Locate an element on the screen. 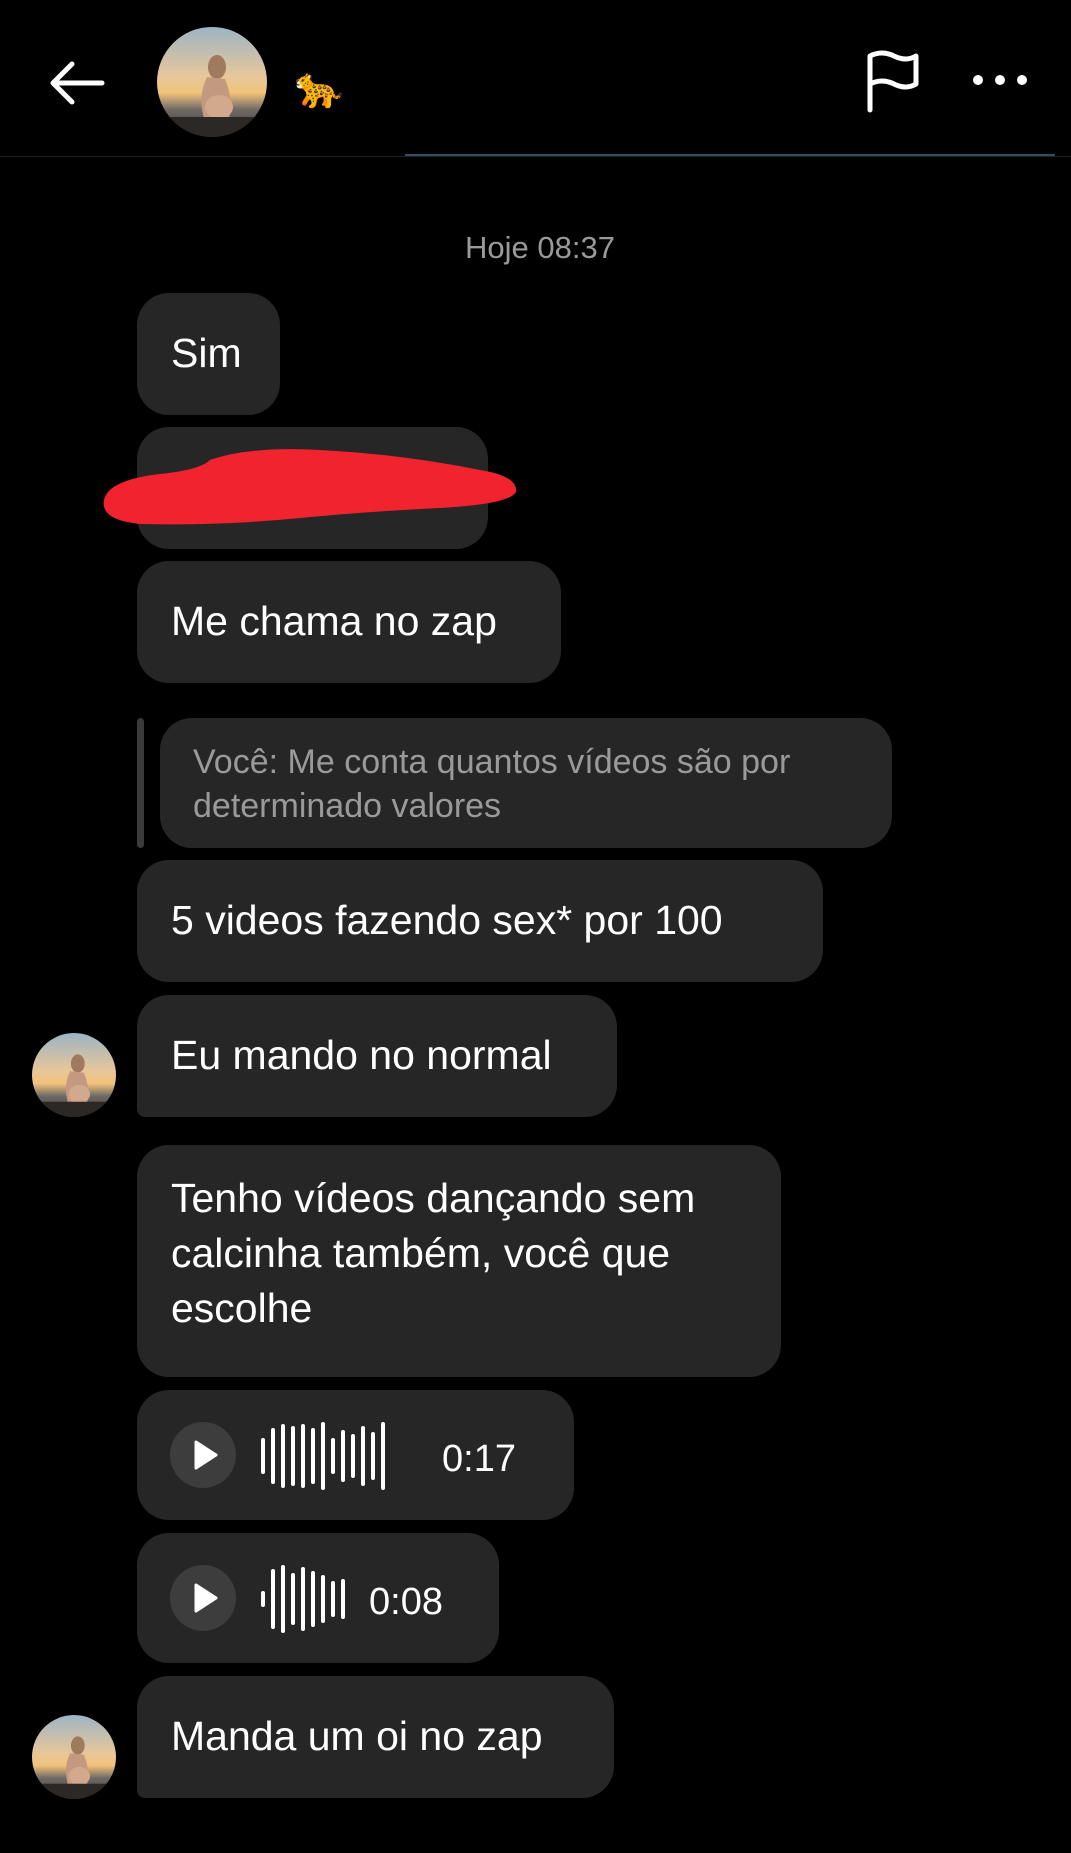 This screenshot has height=1853, width=1071. header-progress-line is located at coordinates (730, 155).